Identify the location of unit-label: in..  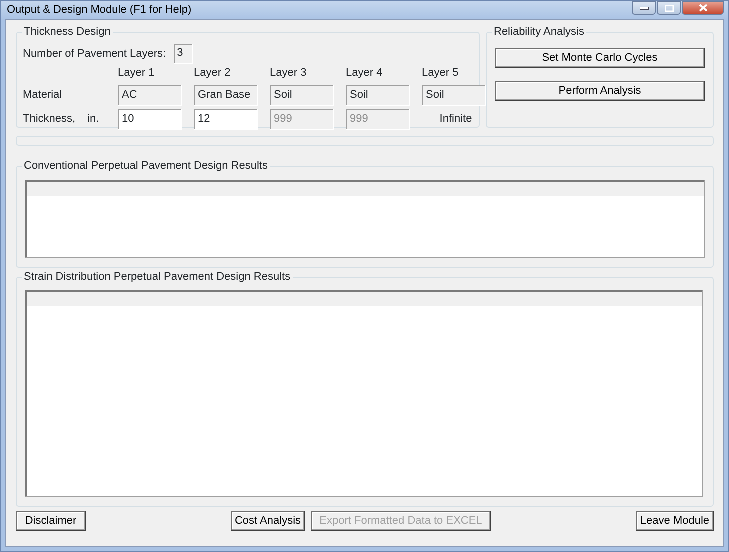
(94, 119).